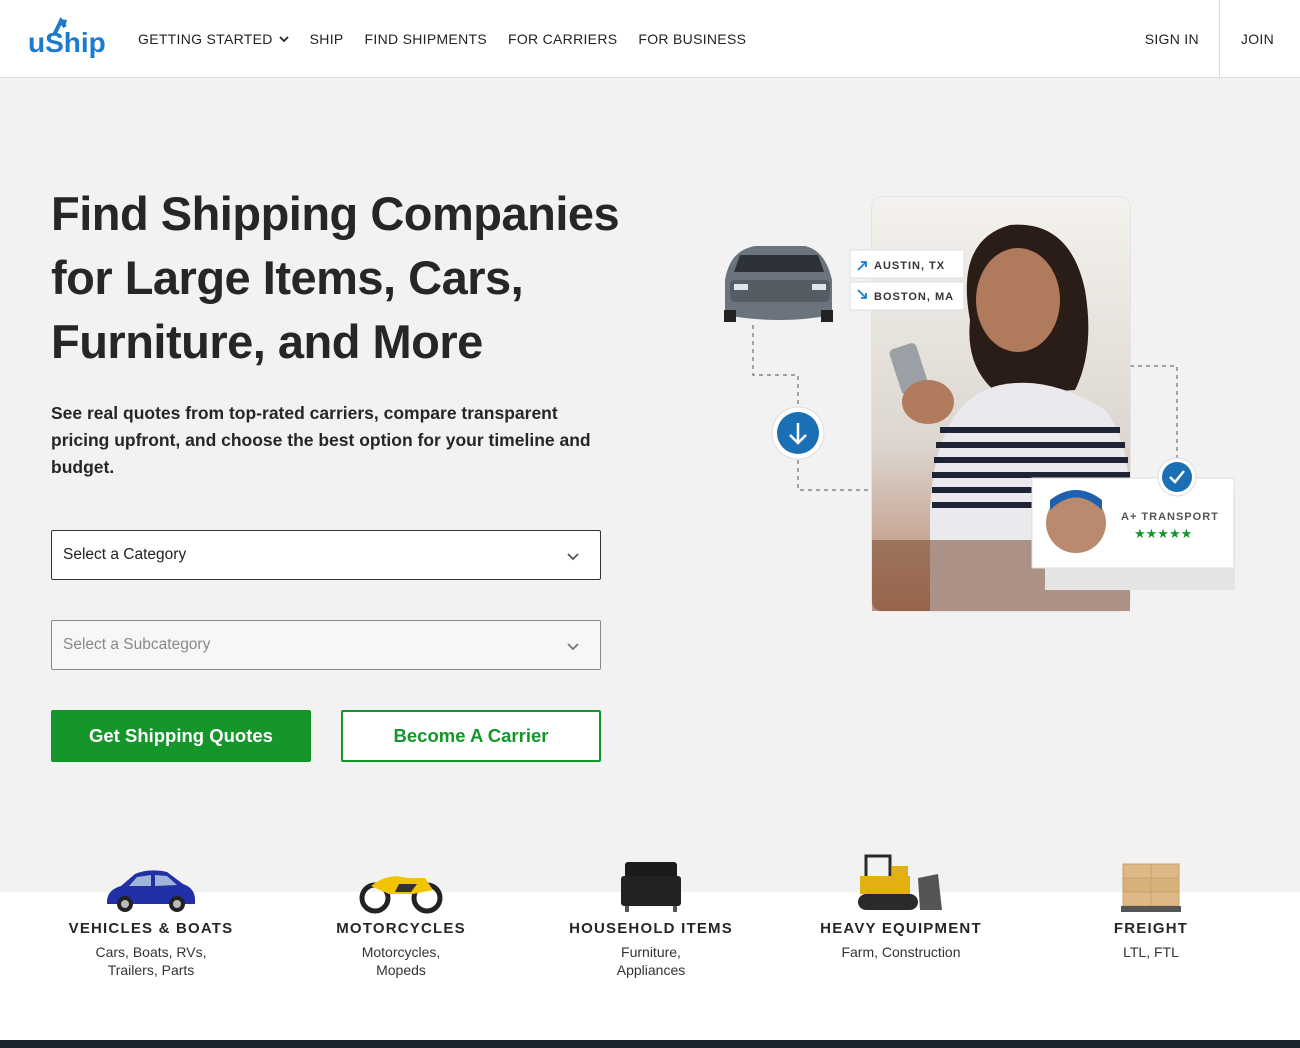 The image size is (1300, 1048). What do you see at coordinates (401, 928) in the screenshot?
I see `category-name: MOTORCYCLES` at bounding box center [401, 928].